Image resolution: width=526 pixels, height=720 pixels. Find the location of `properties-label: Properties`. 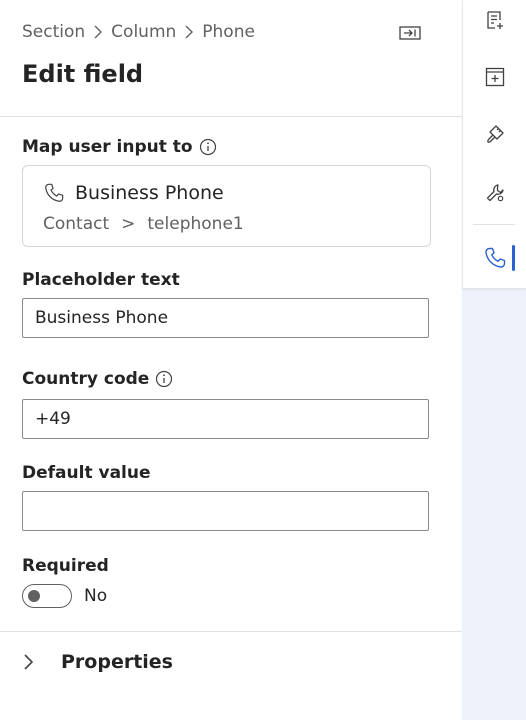

properties-label: Properties is located at coordinates (117, 662).